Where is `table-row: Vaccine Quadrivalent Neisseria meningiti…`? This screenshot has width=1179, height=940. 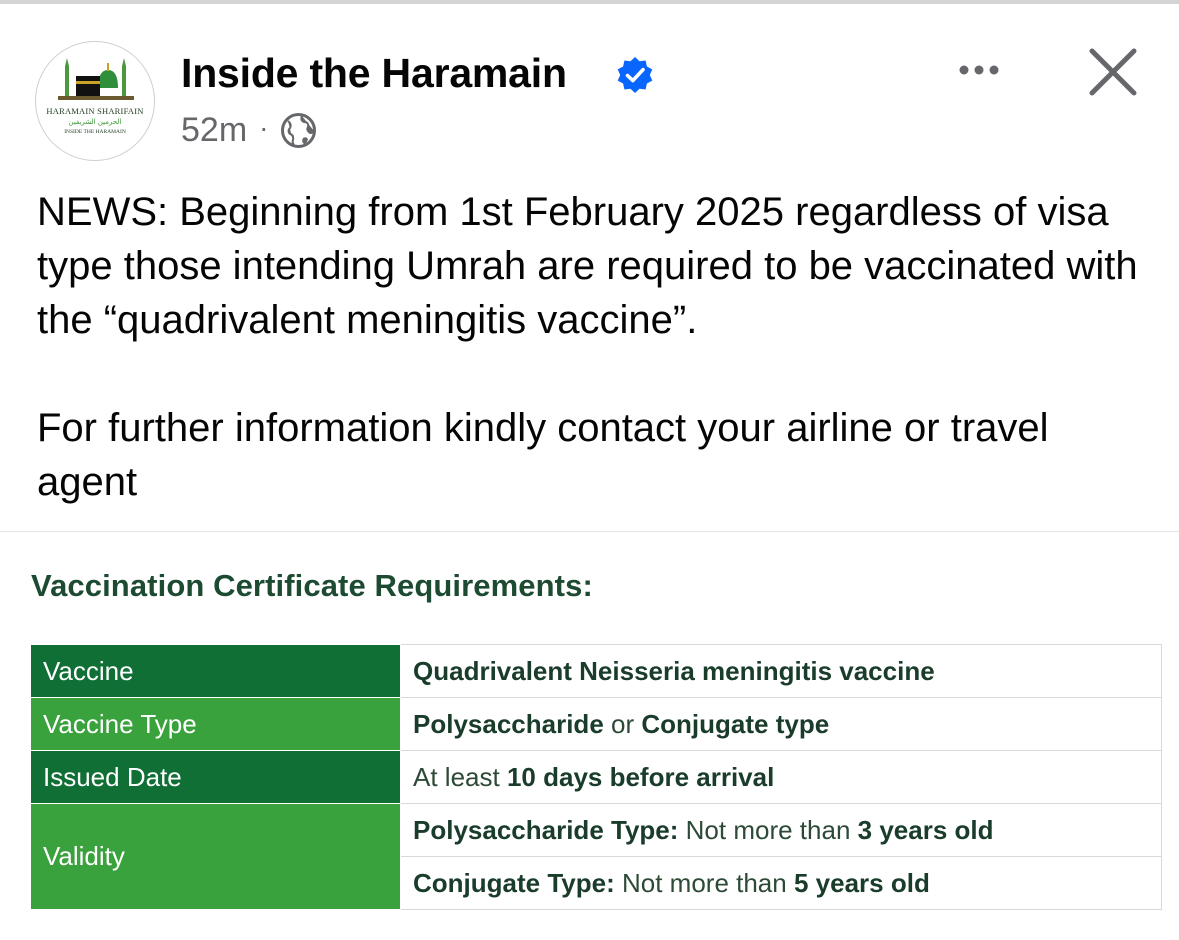
table-row: Vaccine Quadrivalent Neisseria meningiti… is located at coordinates (596, 671).